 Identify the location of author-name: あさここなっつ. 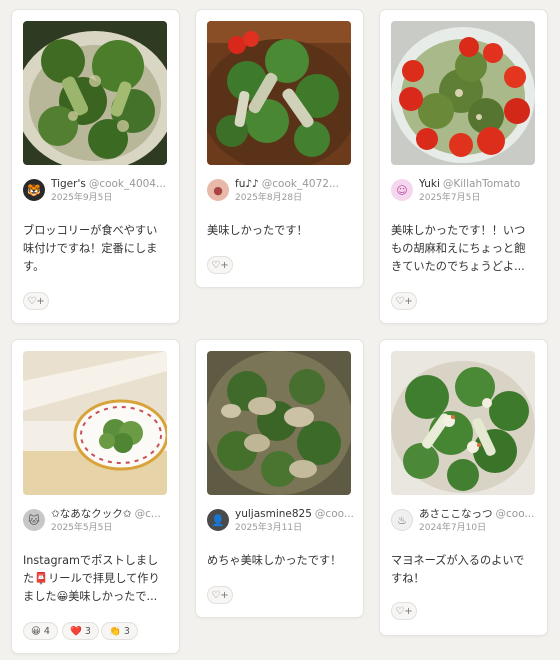
(456, 514).